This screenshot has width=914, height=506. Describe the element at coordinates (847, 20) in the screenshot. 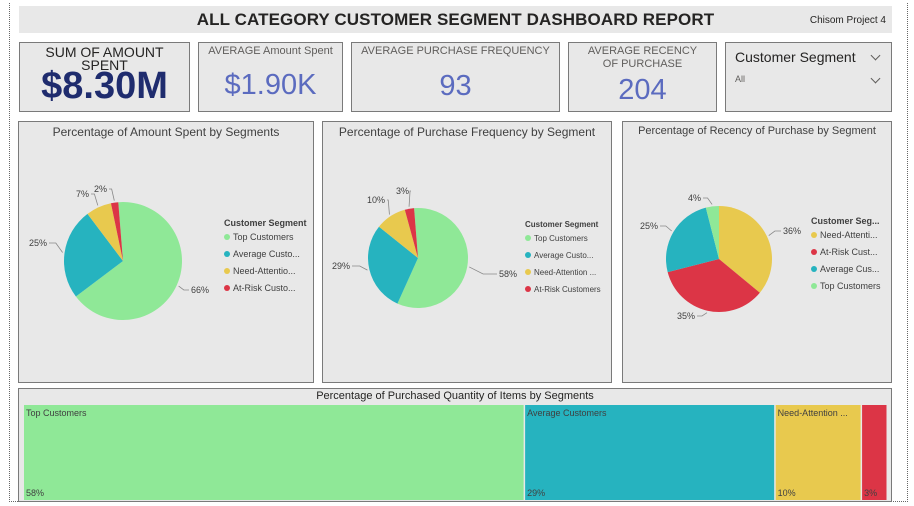

I see `project-name: Chisom Project 4` at that location.